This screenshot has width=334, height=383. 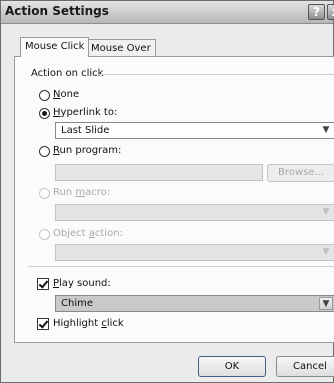 I want to click on highlight-click-checkbox, so click(x=43, y=324).